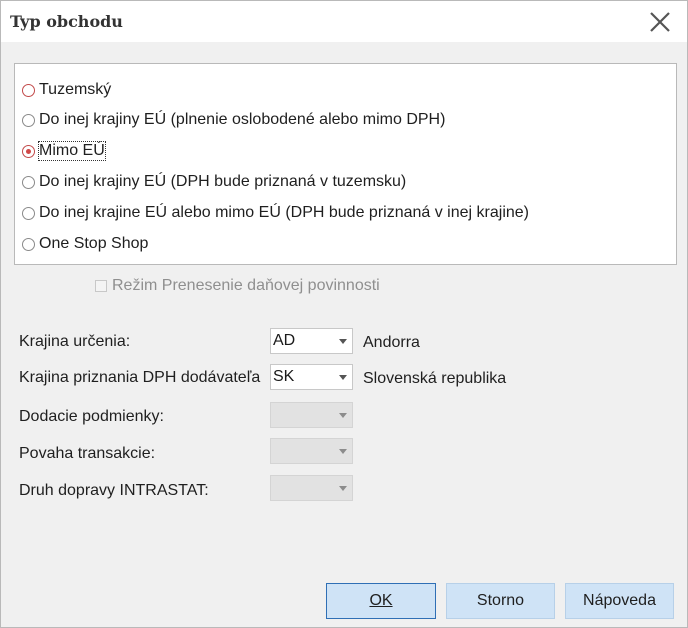 This screenshot has height=628, width=688. What do you see at coordinates (311, 377) in the screenshot?
I see `supplier-vat-country-select: SK` at bounding box center [311, 377].